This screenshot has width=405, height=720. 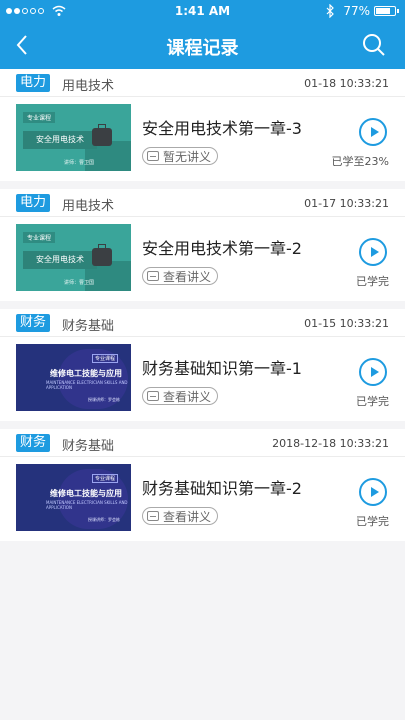 I want to click on battery-percent: 77%, so click(x=356, y=11).